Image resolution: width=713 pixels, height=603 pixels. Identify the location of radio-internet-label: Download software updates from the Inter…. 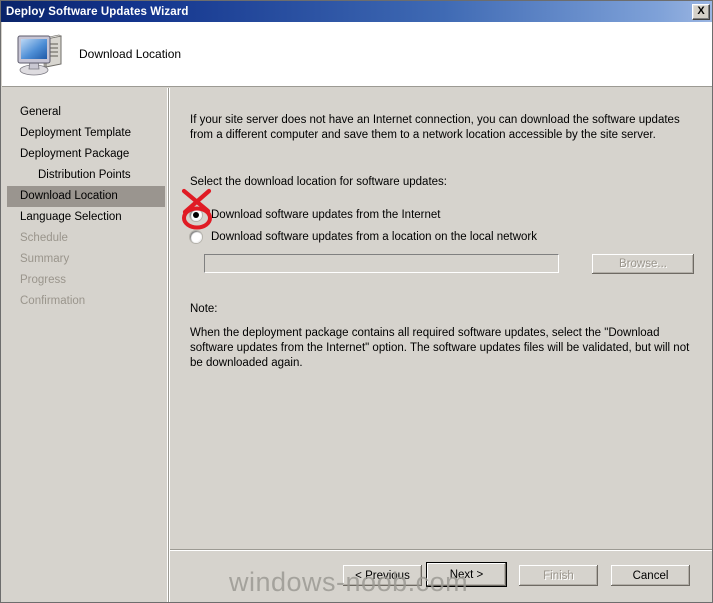
(326, 215).